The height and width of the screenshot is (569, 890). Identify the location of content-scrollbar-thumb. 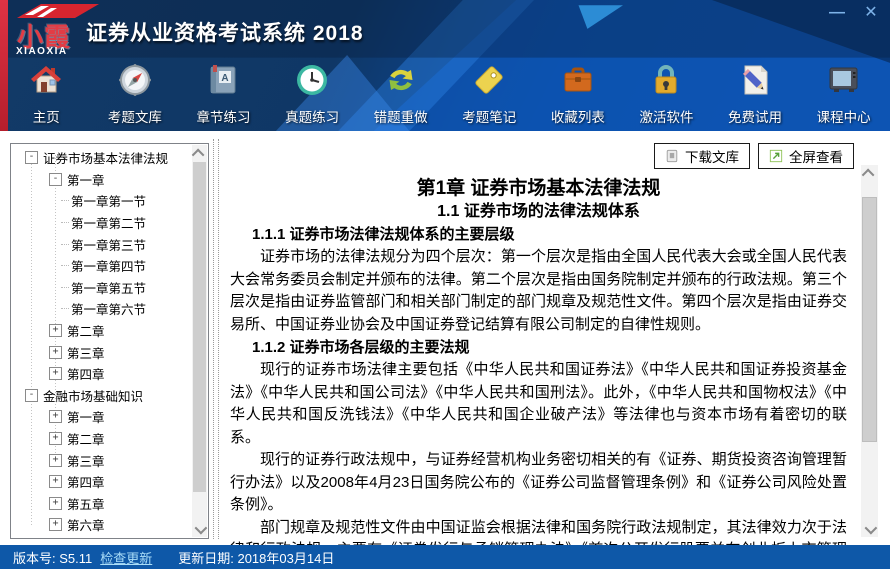
(869, 319).